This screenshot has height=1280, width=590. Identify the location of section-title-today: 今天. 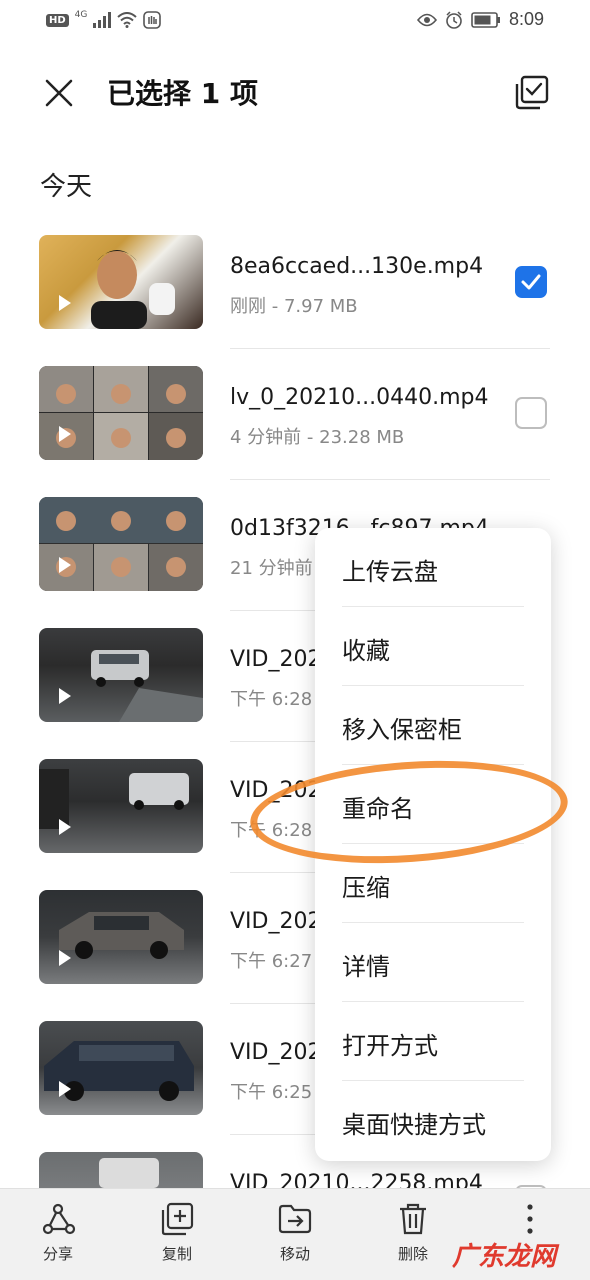
(66, 187).